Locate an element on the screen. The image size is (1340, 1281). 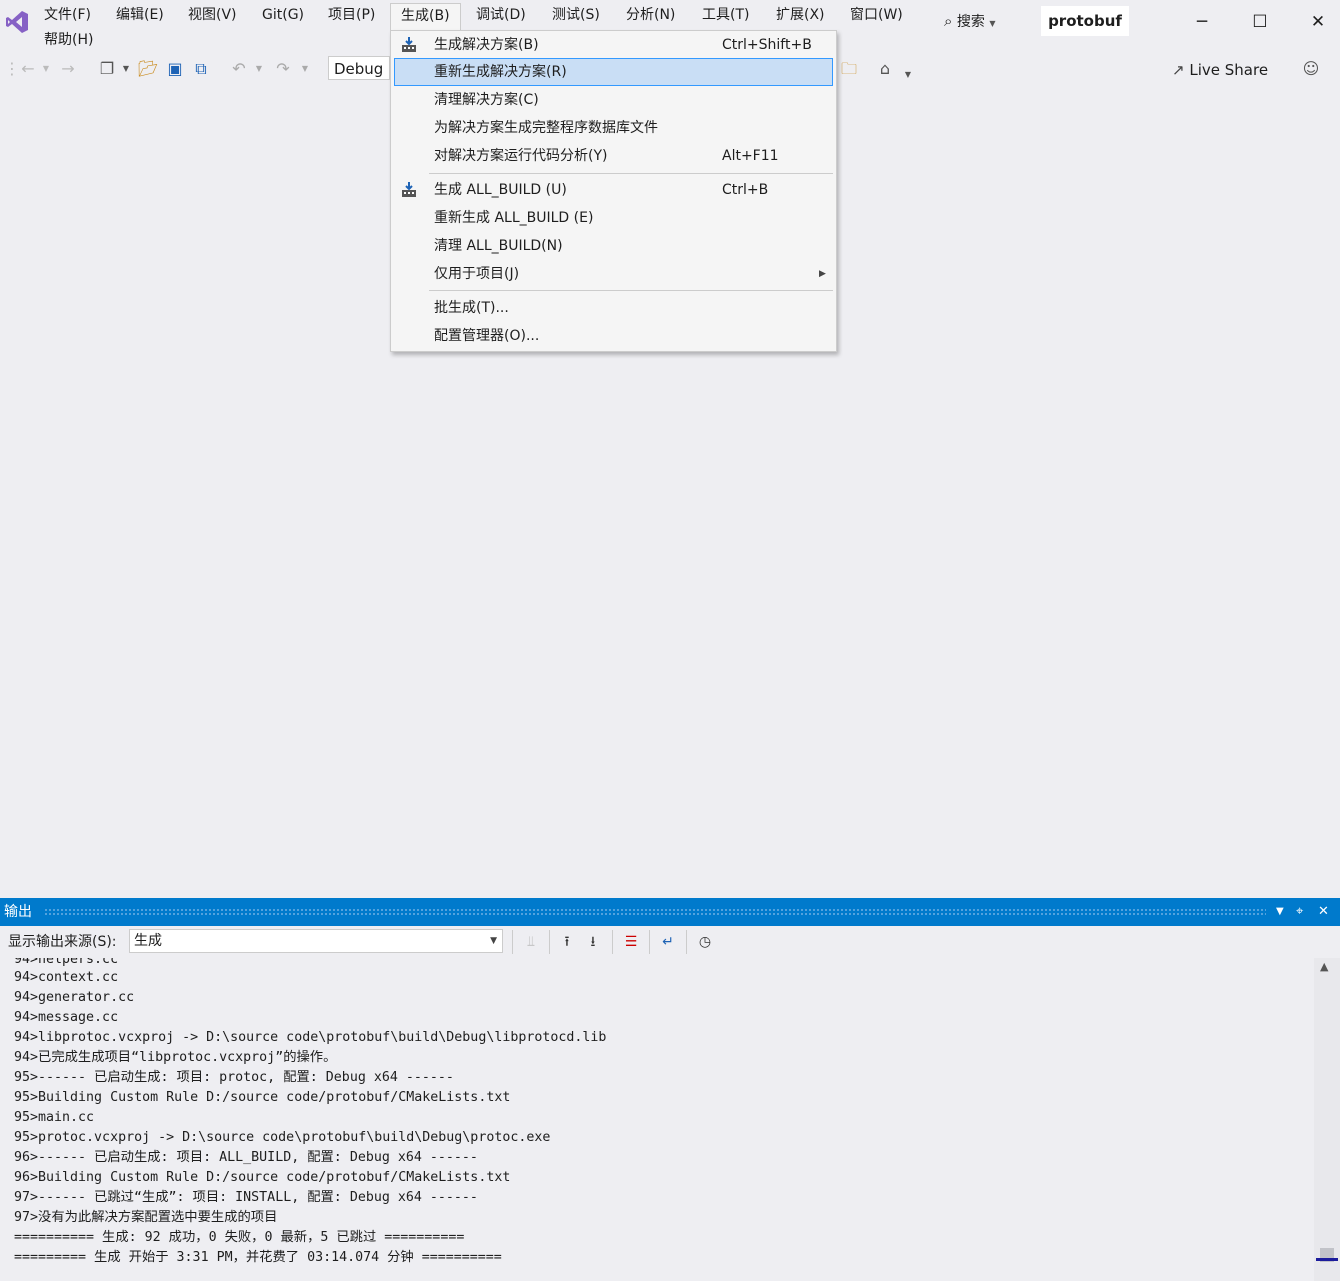
maximize-icon: ☐ is located at coordinates (1260, 22).